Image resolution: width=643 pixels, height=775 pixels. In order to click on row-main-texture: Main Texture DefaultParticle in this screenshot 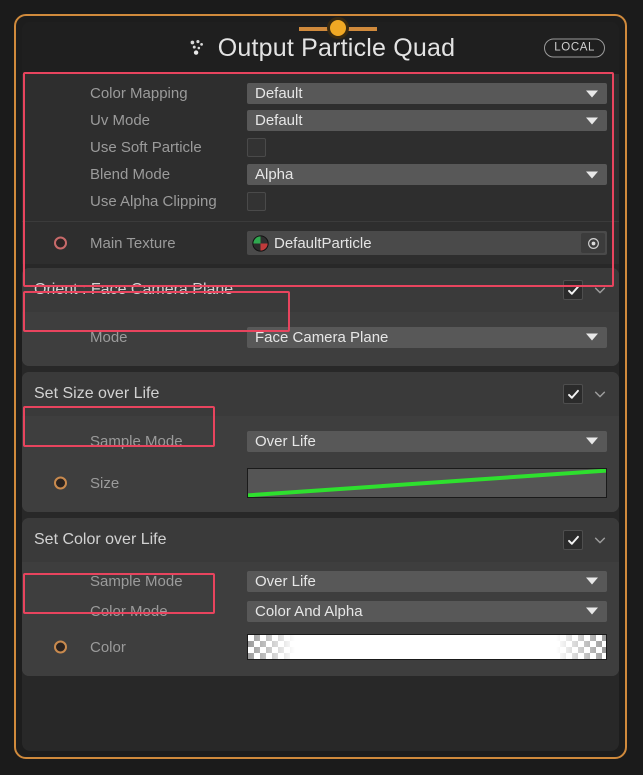, I will do `click(320, 243)`.